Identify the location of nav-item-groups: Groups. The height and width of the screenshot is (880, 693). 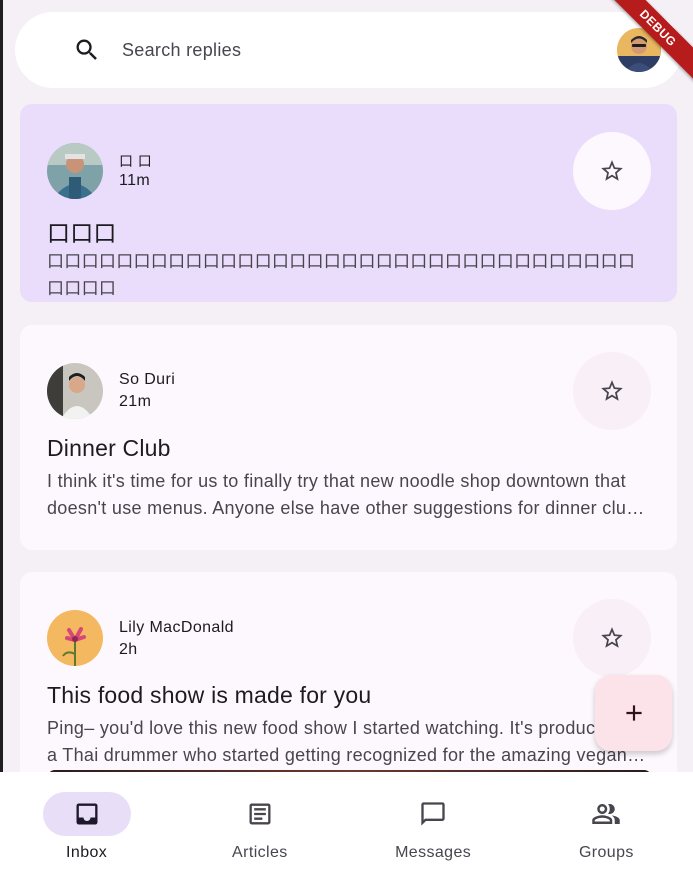
(606, 826).